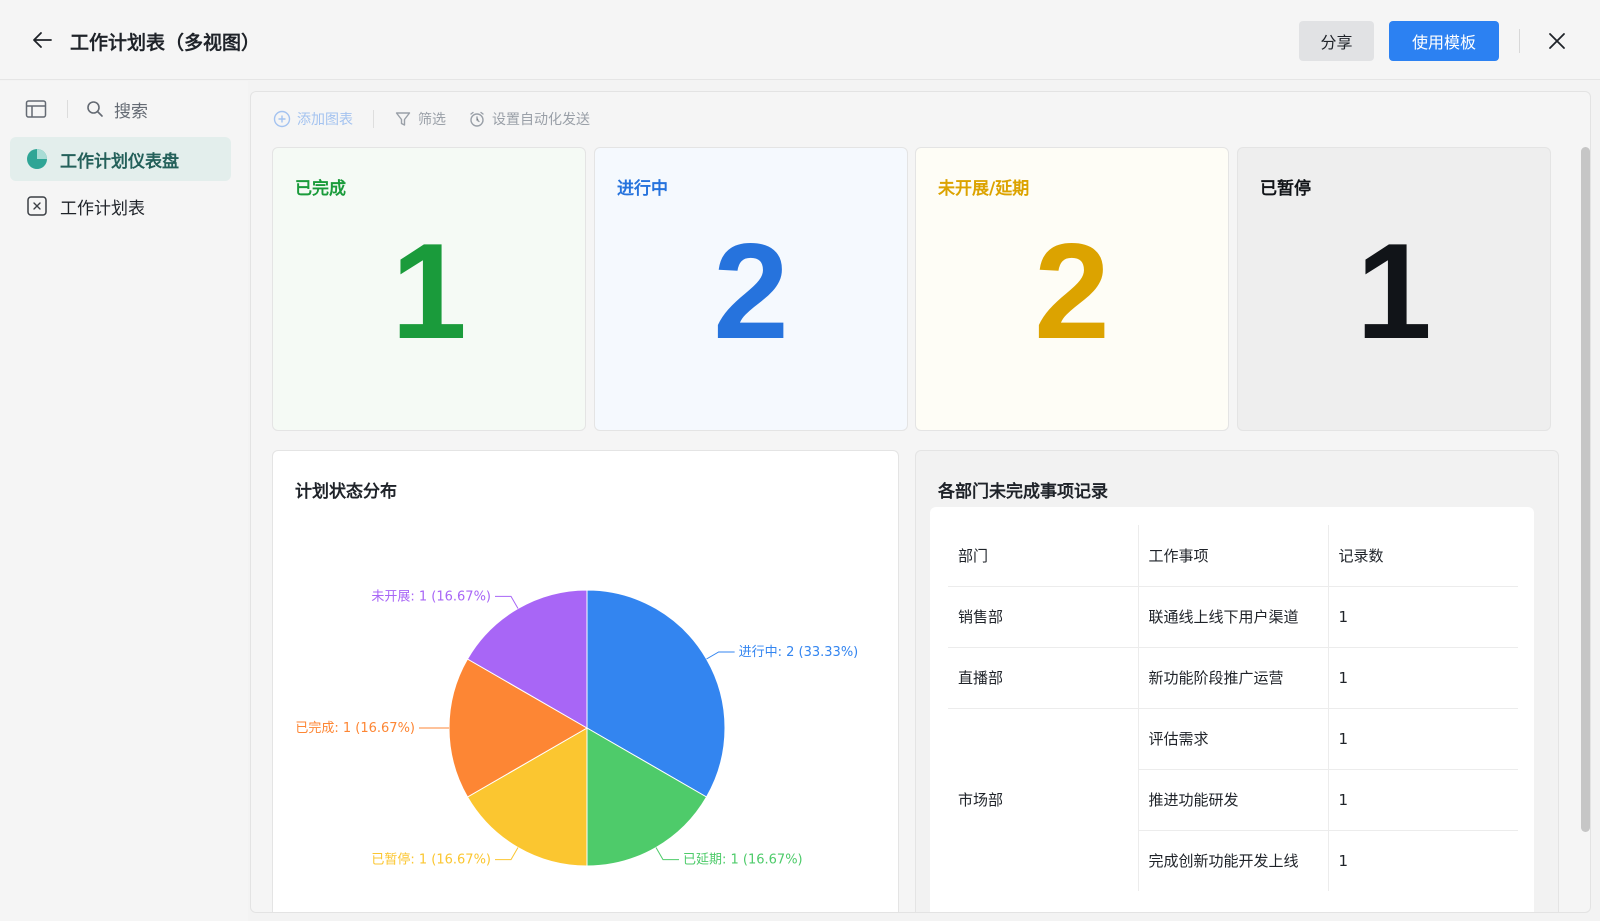 The height and width of the screenshot is (921, 1600). I want to click on task-cell: 联通线上线下用户渠道, so click(1233, 617).